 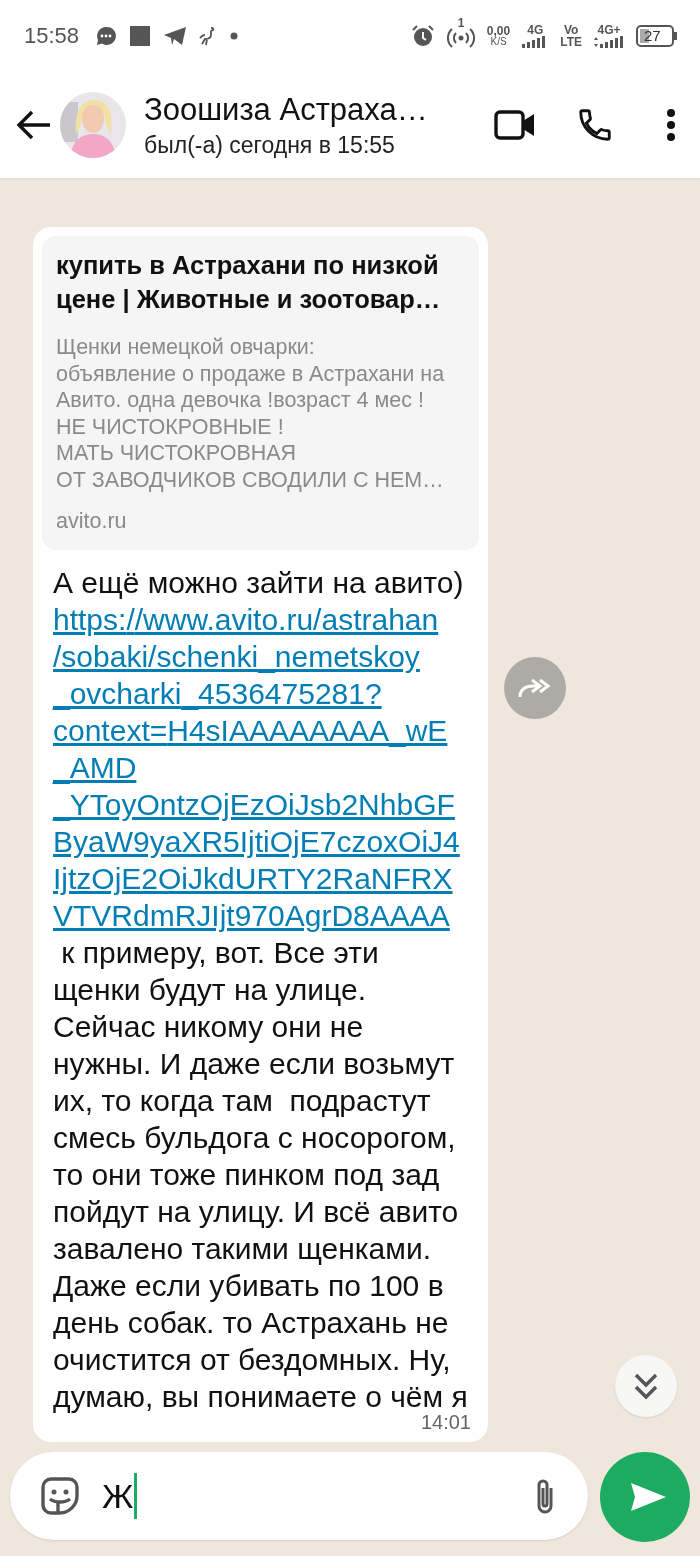 What do you see at coordinates (34, 125) in the screenshot?
I see `back-arrow-icon` at bounding box center [34, 125].